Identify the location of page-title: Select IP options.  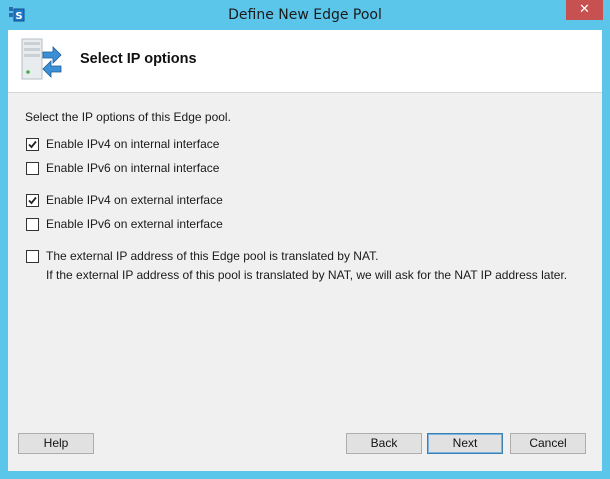
(138, 59).